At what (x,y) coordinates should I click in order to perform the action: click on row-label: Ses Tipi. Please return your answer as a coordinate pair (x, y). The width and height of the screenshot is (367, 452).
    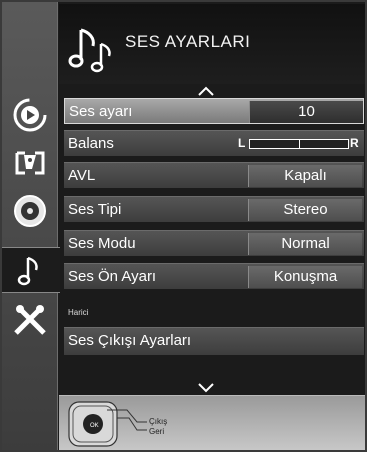
    Looking at the image, I should click on (95, 209).